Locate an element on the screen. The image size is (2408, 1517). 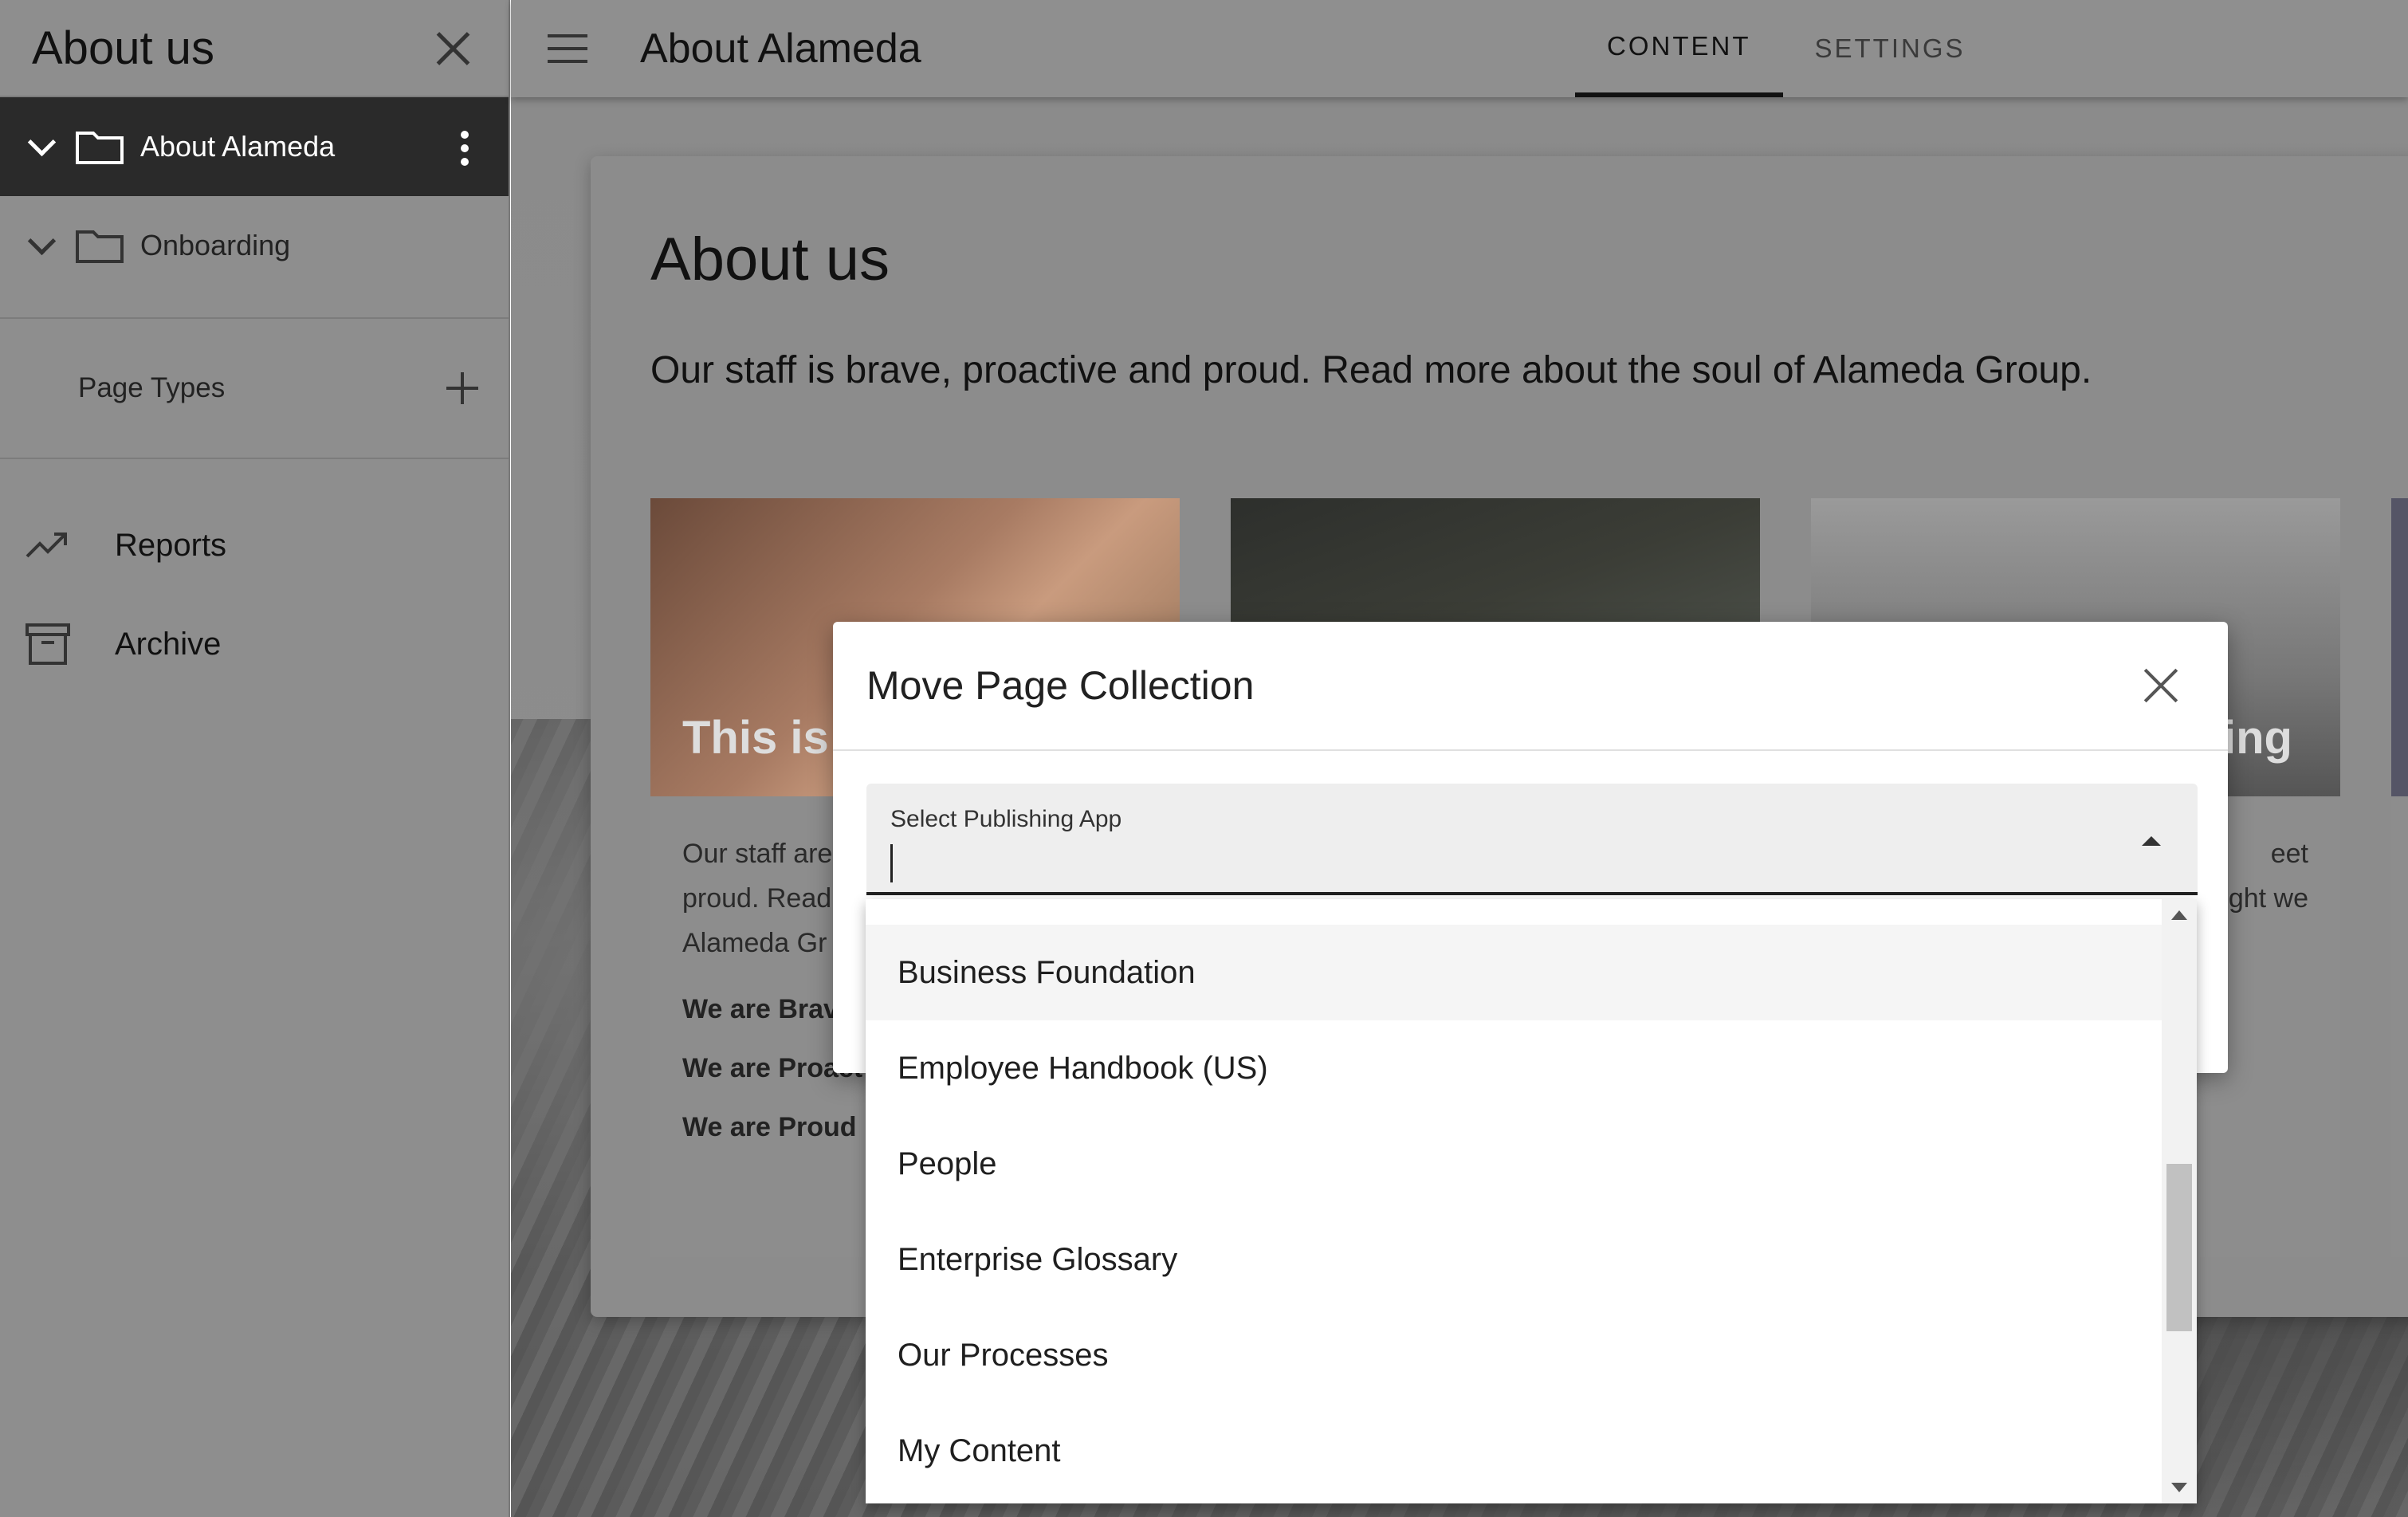
scroll-up-icon is located at coordinates (2179, 915).